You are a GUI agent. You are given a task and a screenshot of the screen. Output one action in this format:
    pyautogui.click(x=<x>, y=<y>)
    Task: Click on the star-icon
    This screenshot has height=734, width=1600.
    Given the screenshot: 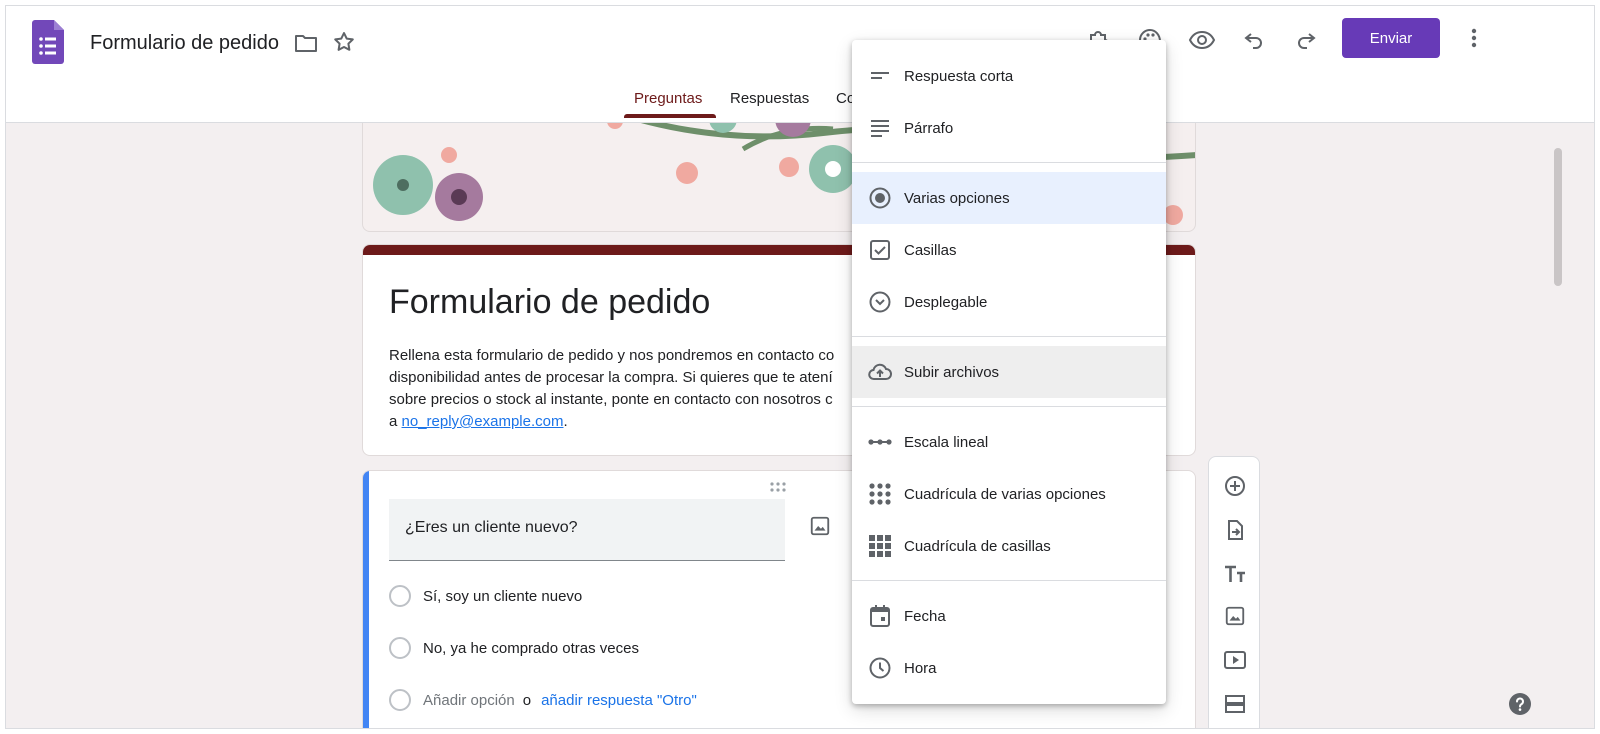 What is the action you would take?
    pyautogui.click(x=344, y=44)
    